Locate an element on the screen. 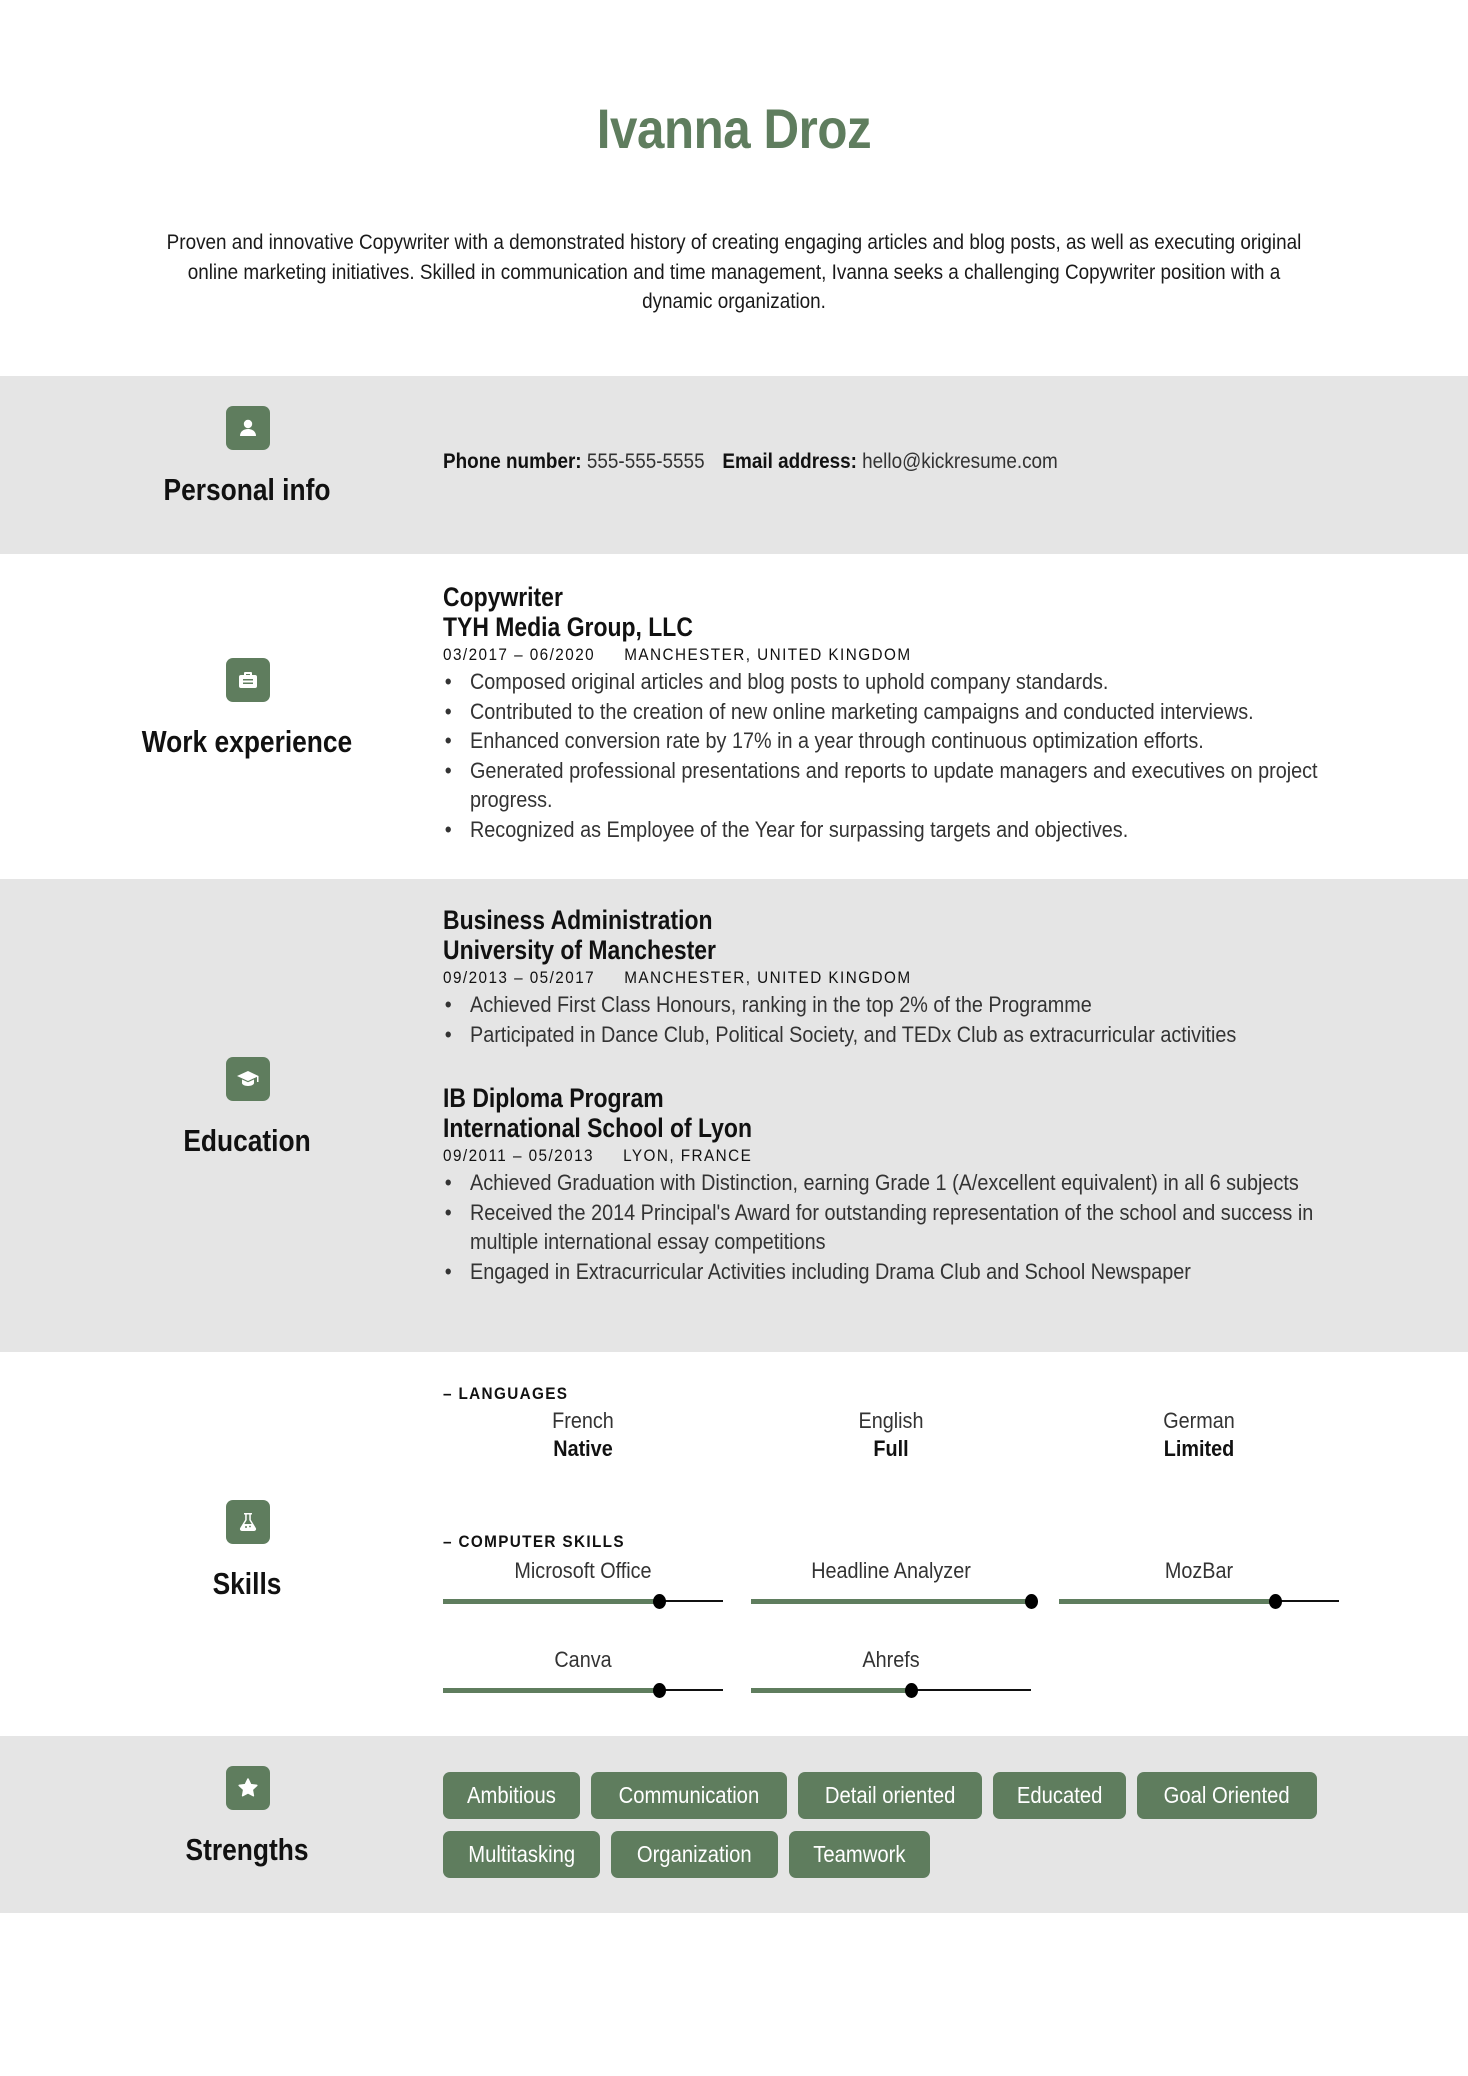 This screenshot has height=2076, width=1468. briefcase-icon is located at coordinates (248, 680).